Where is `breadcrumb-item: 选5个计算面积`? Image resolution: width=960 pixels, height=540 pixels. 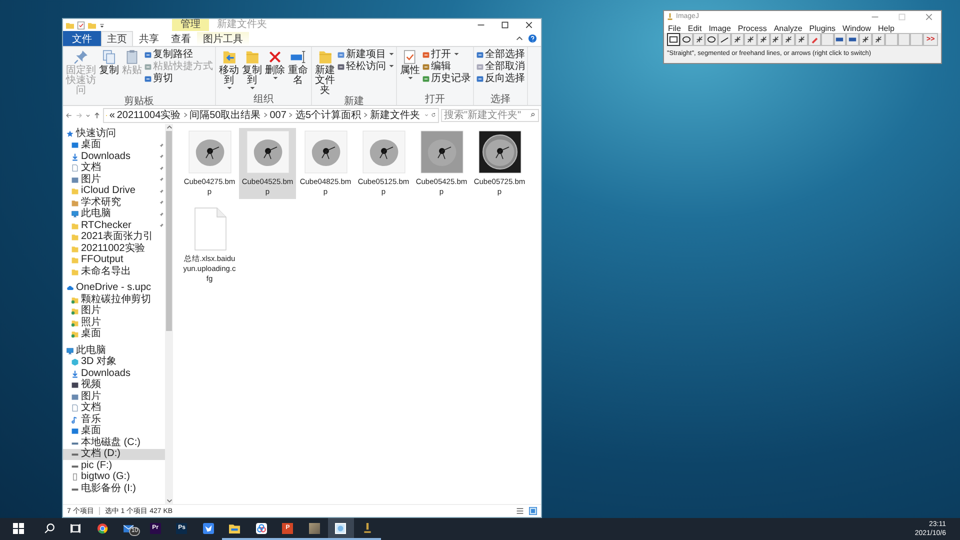 breadcrumb-item: 选5个计算面积 is located at coordinates (328, 115).